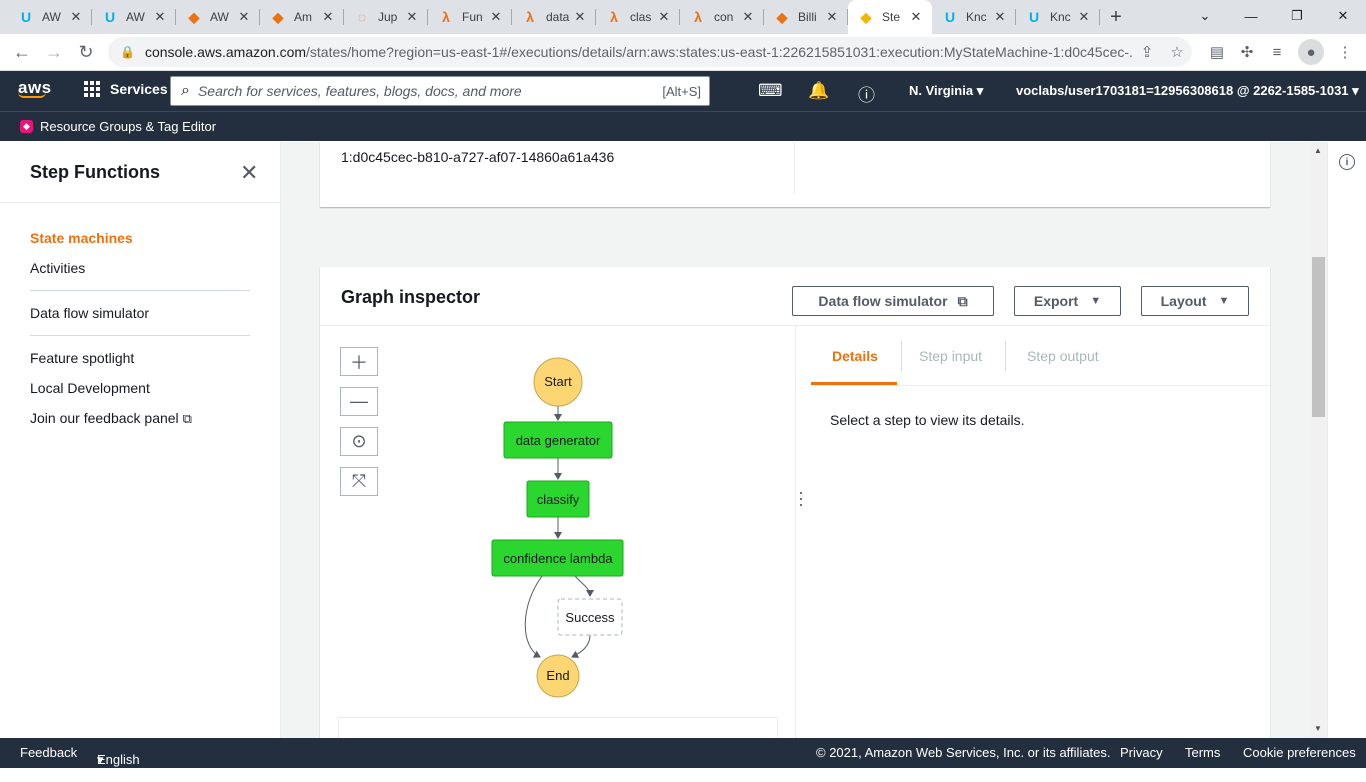  What do you see at coordinates (126, 89) in the screenshot?
I see `services-menu-button: Services` at bounding box center [126, 89].